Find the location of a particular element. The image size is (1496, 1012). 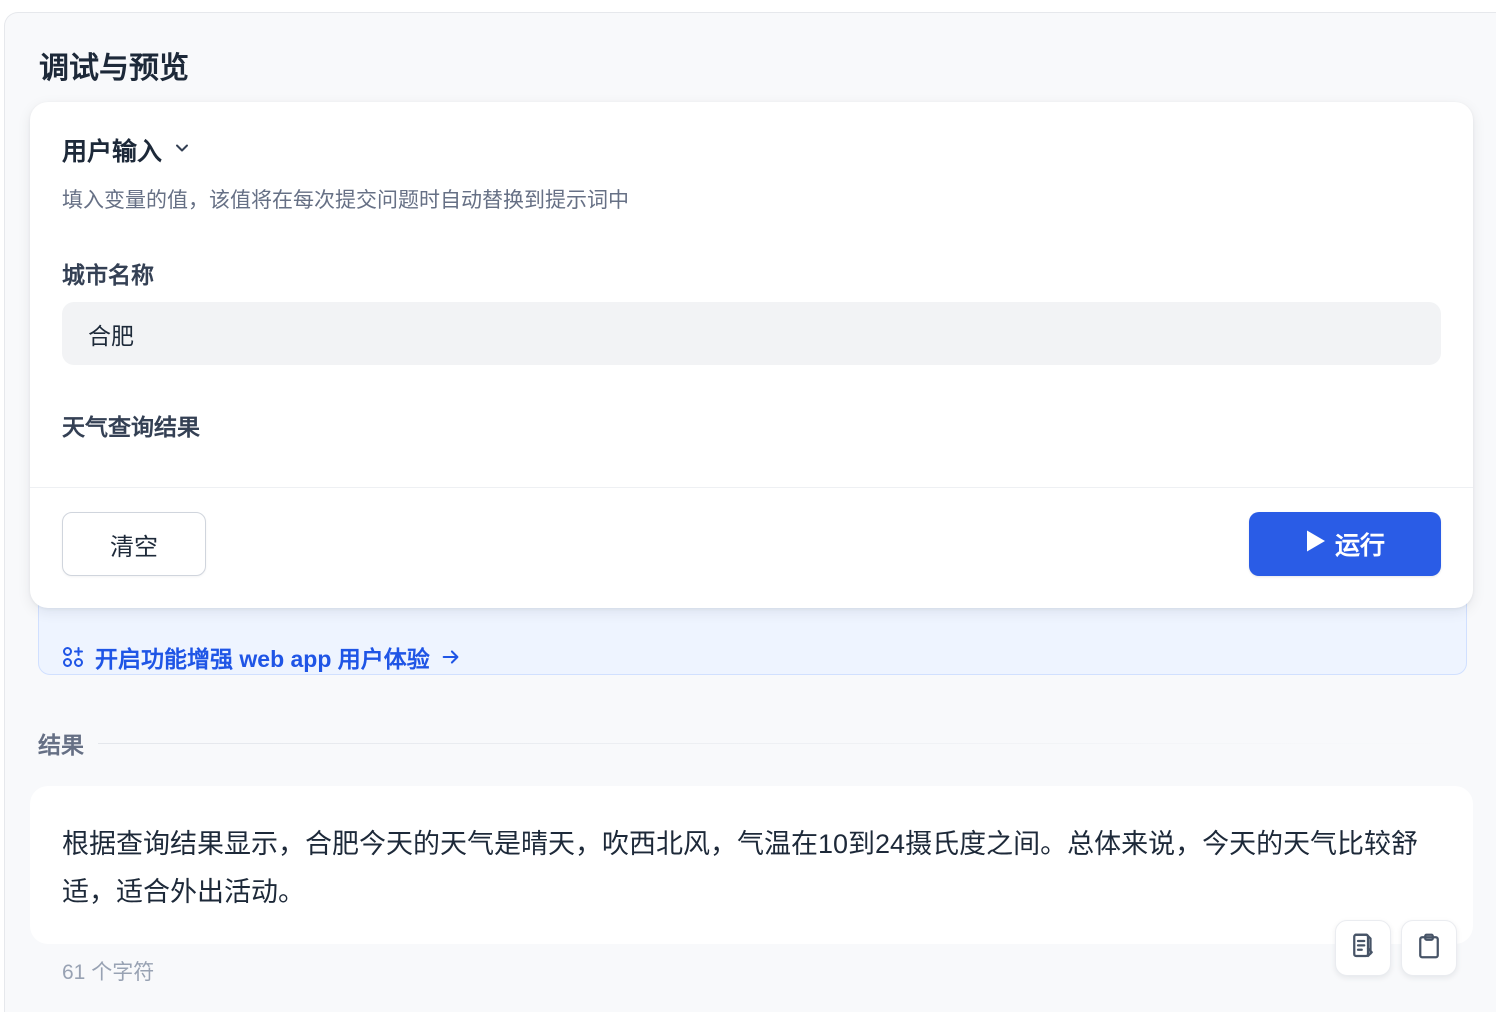

clipboard-icon is located at coordinates (1429, 948).